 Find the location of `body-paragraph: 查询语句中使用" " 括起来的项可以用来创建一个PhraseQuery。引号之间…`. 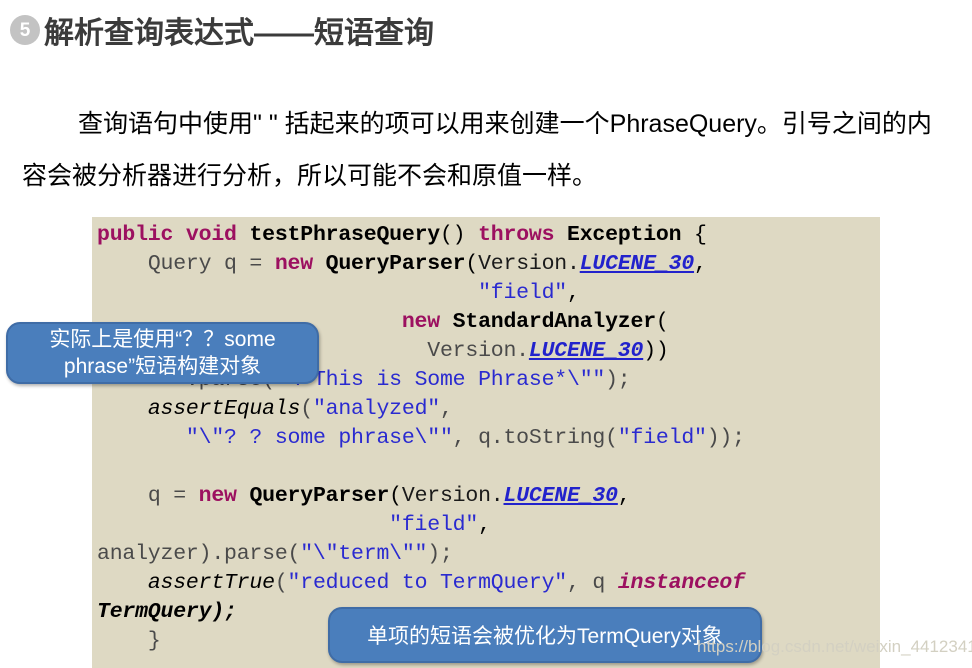

body-paragraph: 查询语句中使用" " 括起来的项可以用来创建一个PhraseQuery。引号之间… is located at coordinates (477, 150).